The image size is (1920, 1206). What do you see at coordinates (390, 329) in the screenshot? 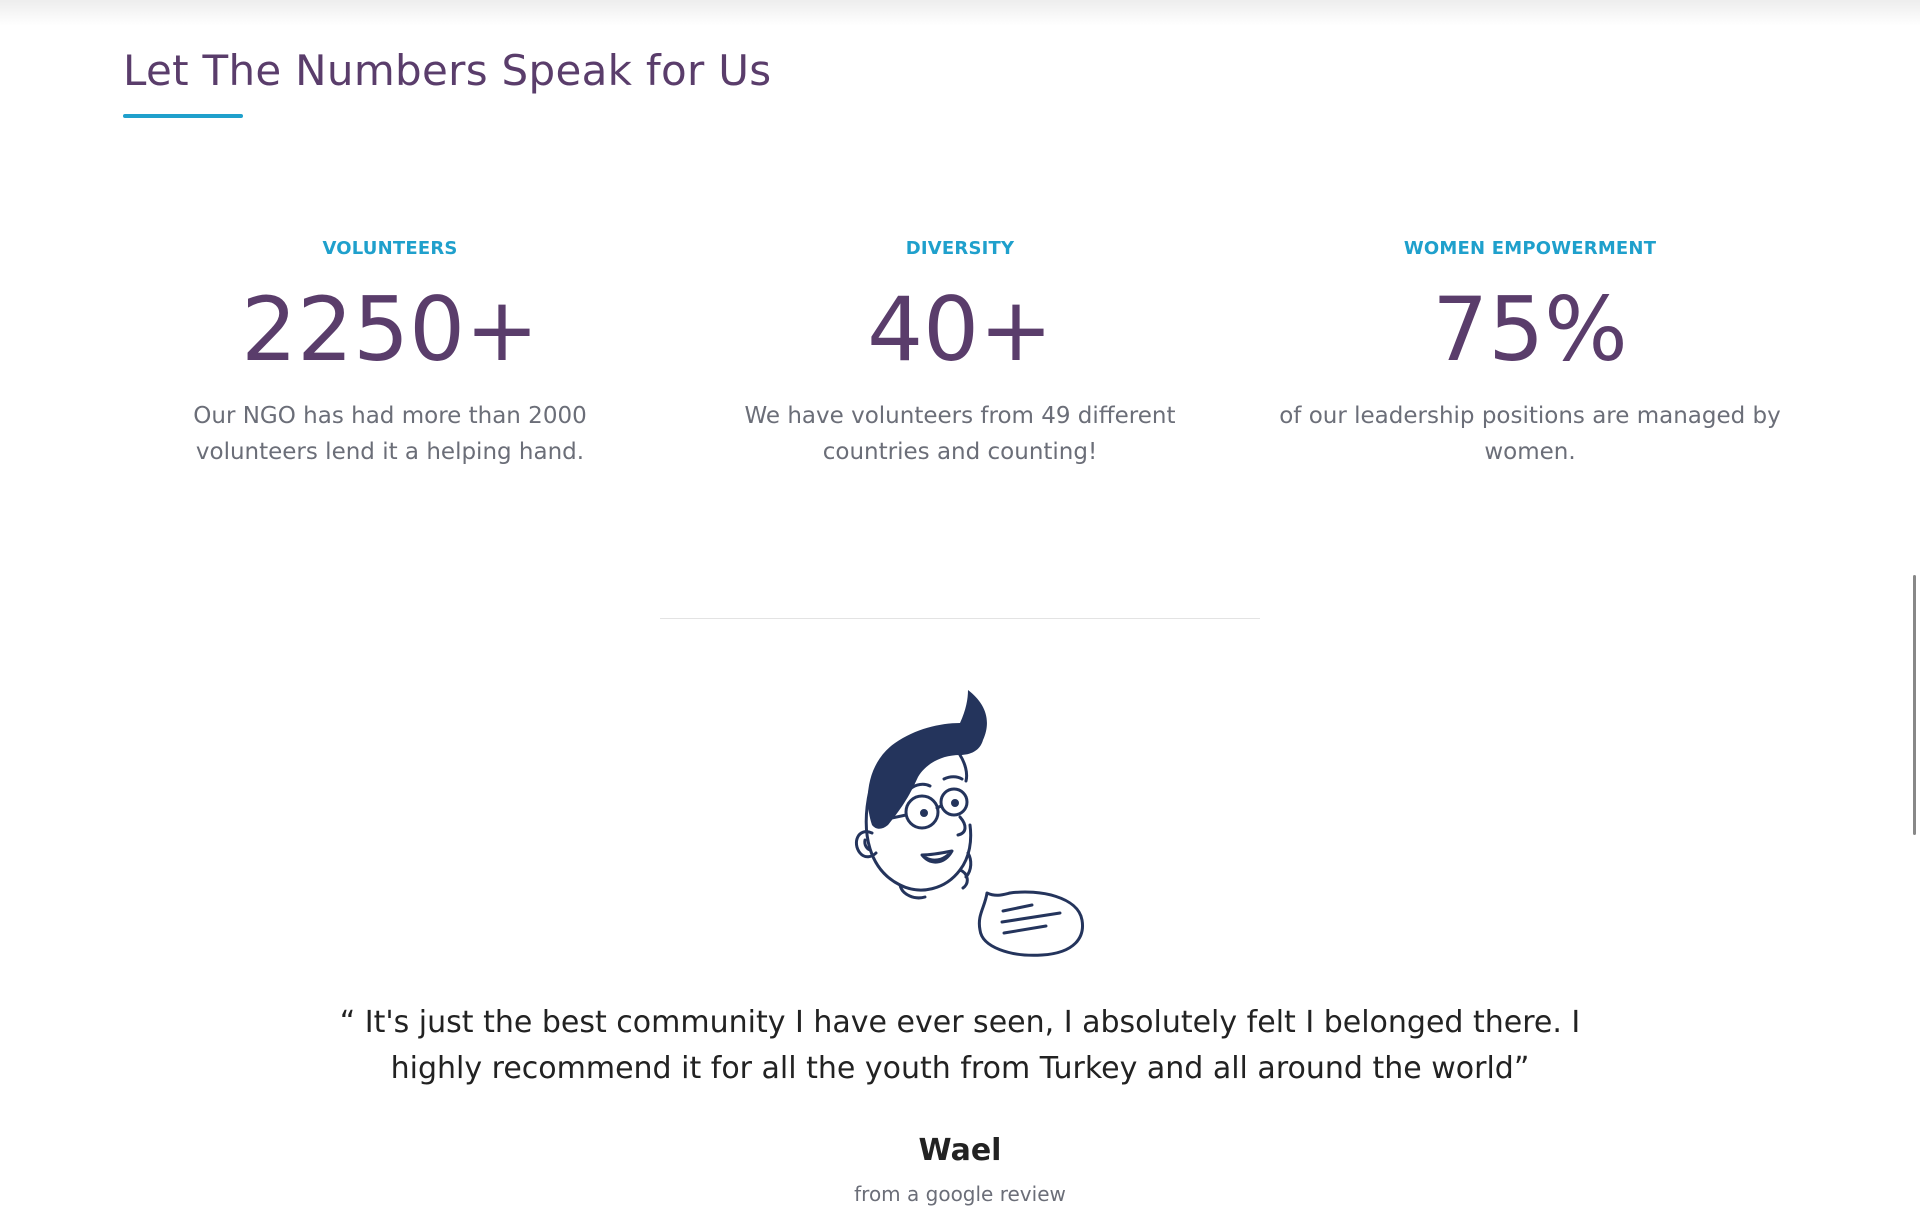
I see `stat-value: 2250+` at bounding box center [390, 329].